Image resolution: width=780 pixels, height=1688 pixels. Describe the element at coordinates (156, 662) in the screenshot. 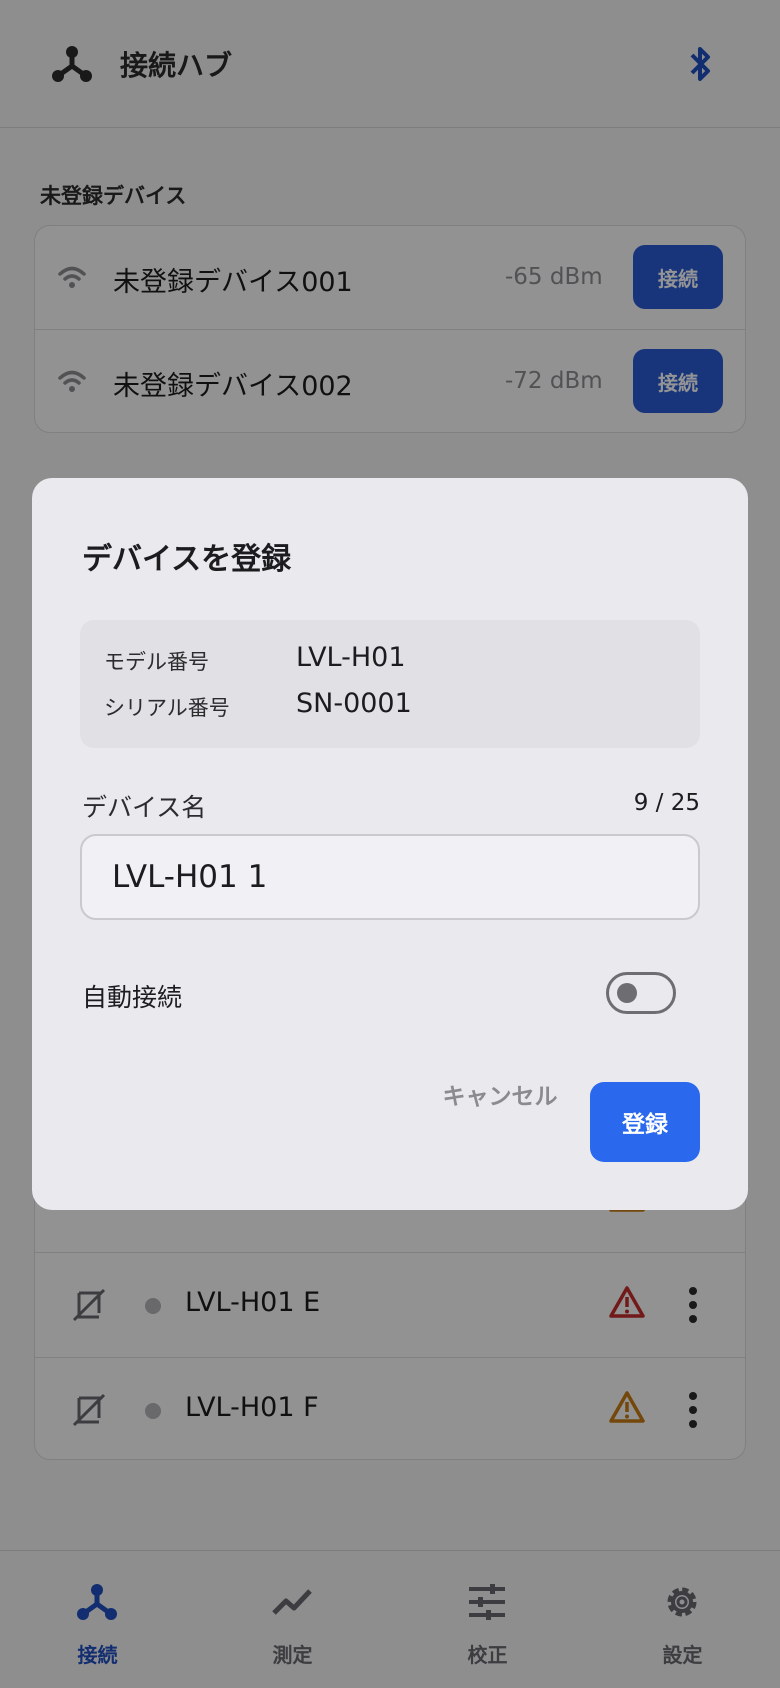

I see `model-label: モデル番号` at that location.